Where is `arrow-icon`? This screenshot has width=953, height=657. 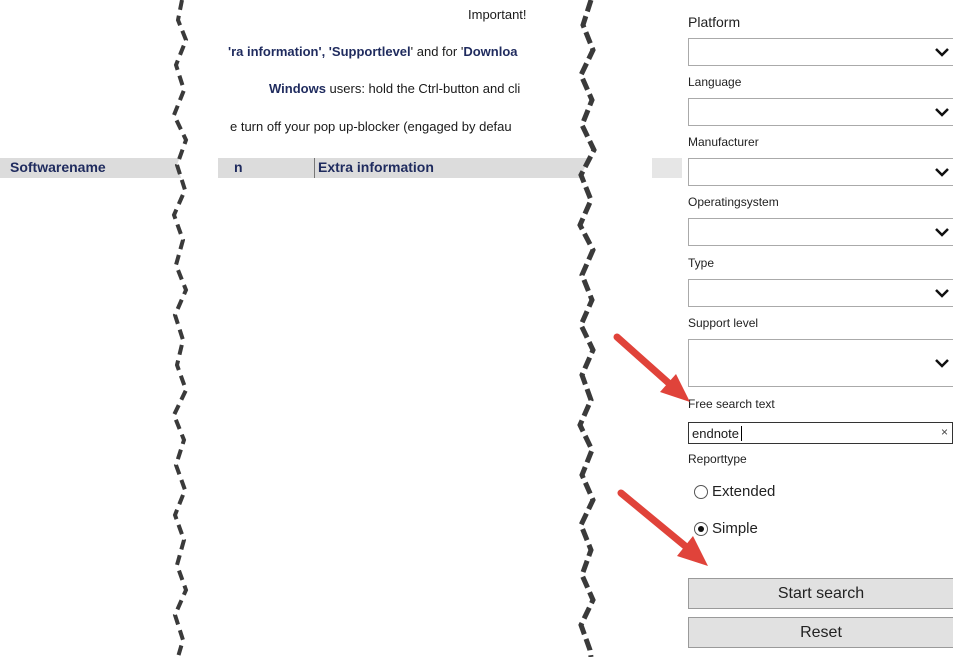
arrow-icon is located at coordinates (651, 367).